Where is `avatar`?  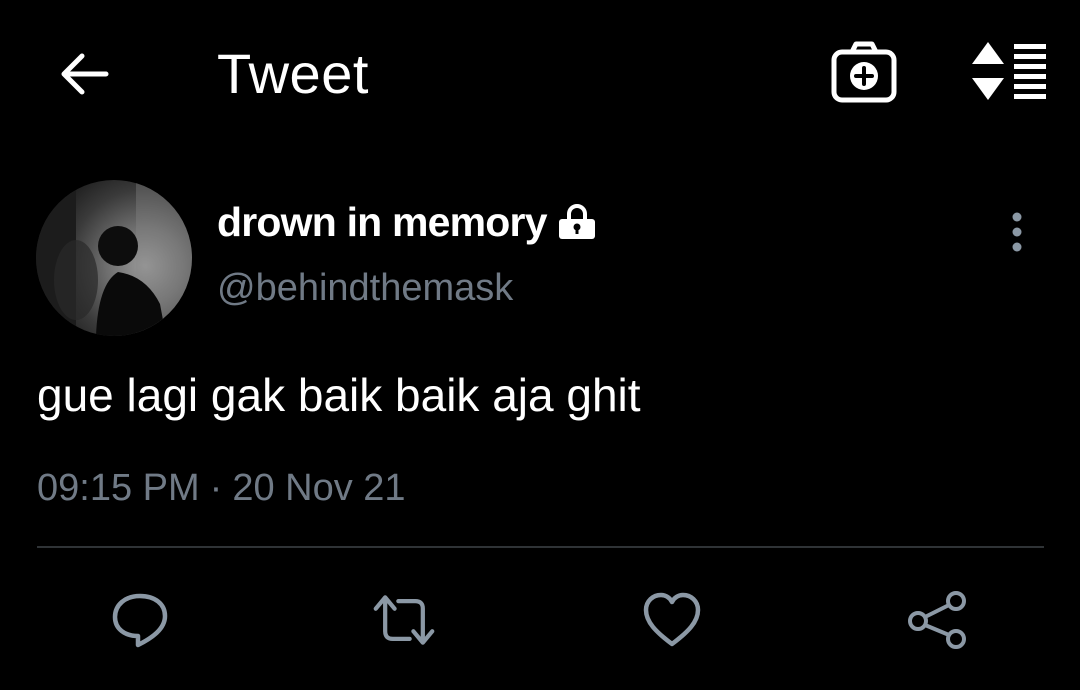 avatar is located at coordinates (114, 258).